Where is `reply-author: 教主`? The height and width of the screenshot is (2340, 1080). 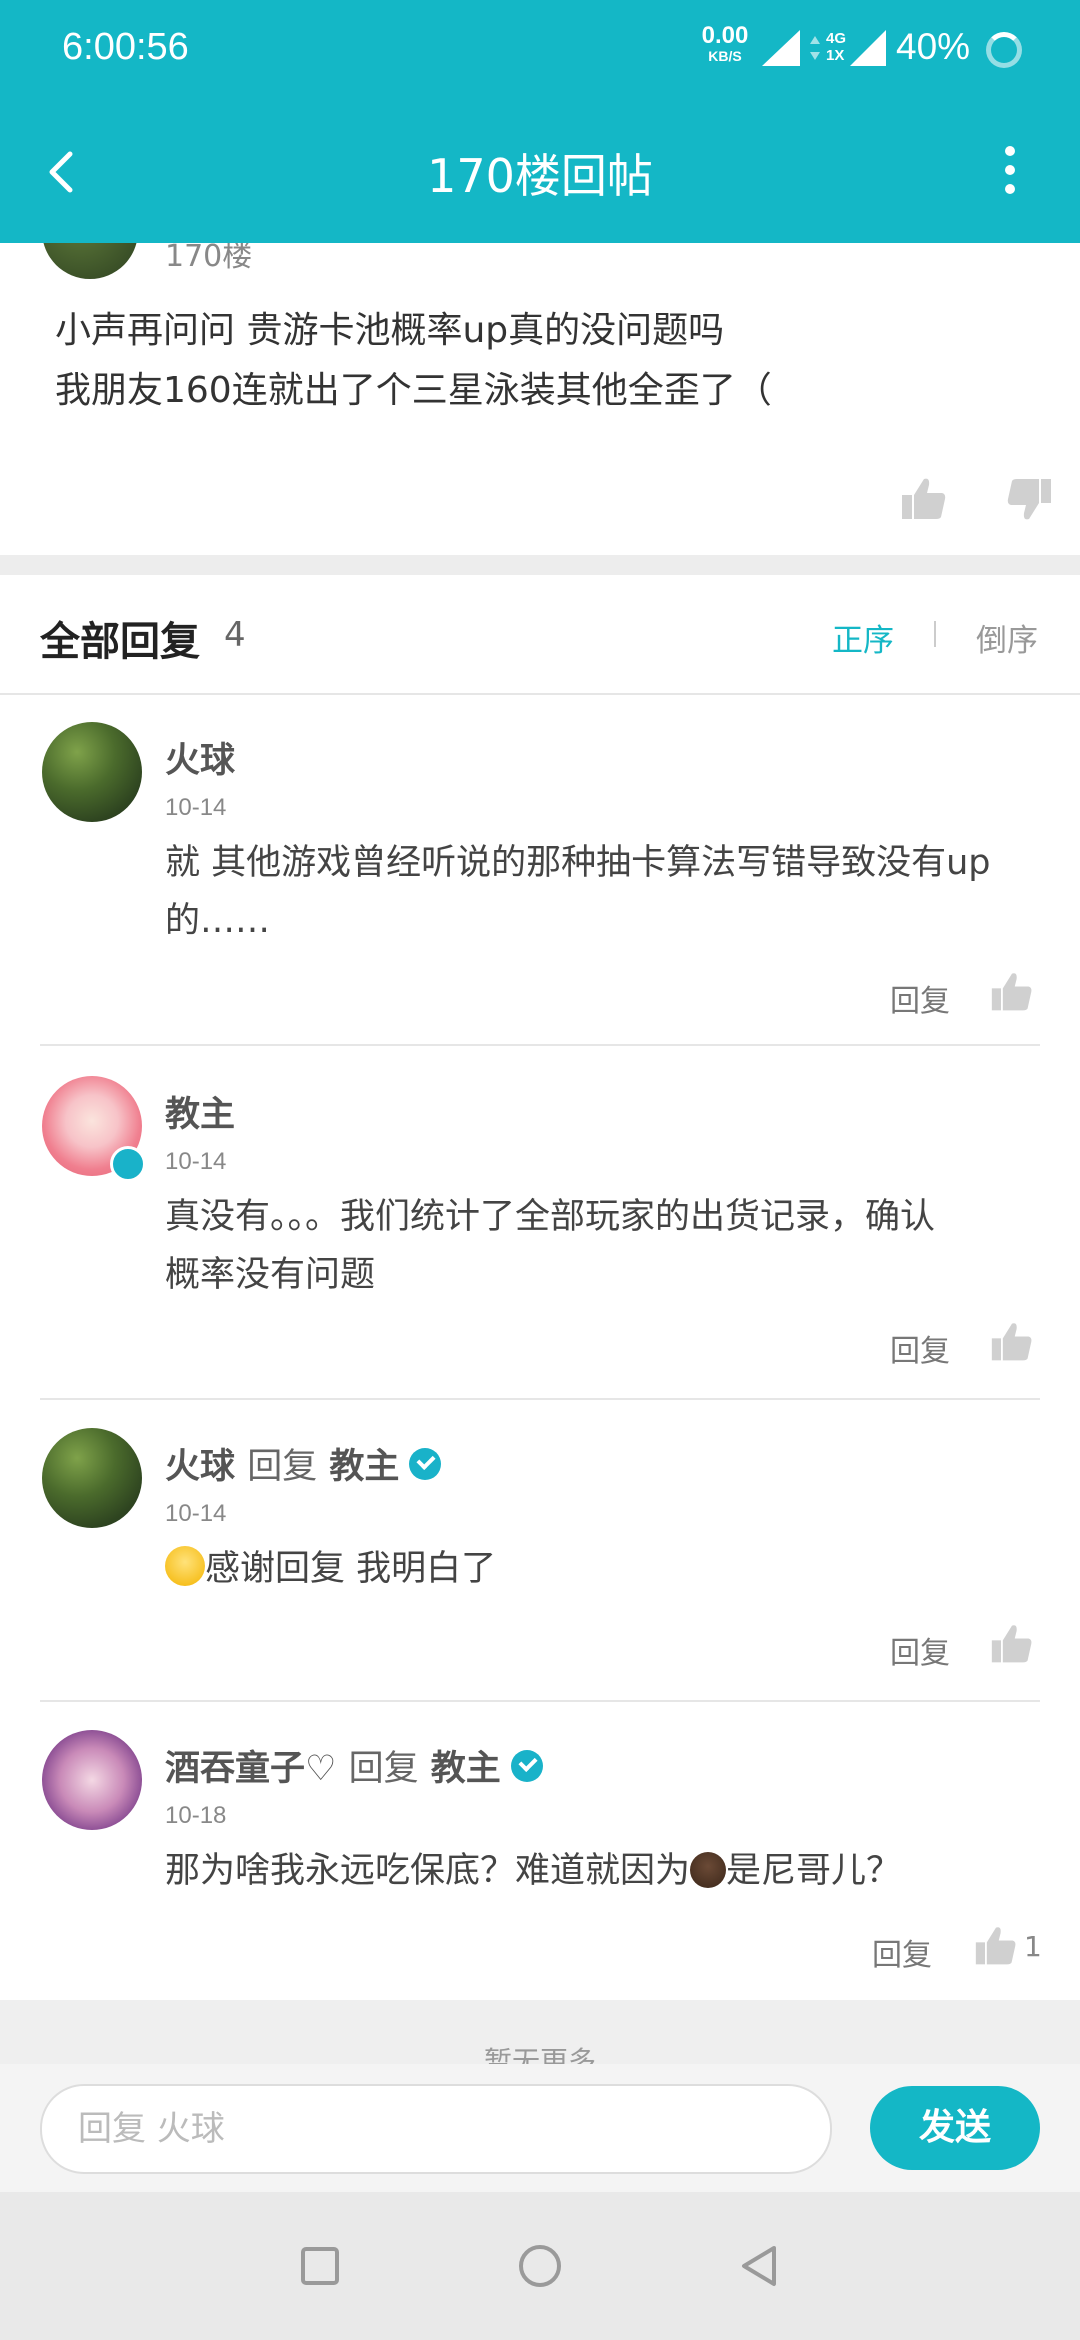
reply-author: 教主 is located at coordinates (200, 1111).